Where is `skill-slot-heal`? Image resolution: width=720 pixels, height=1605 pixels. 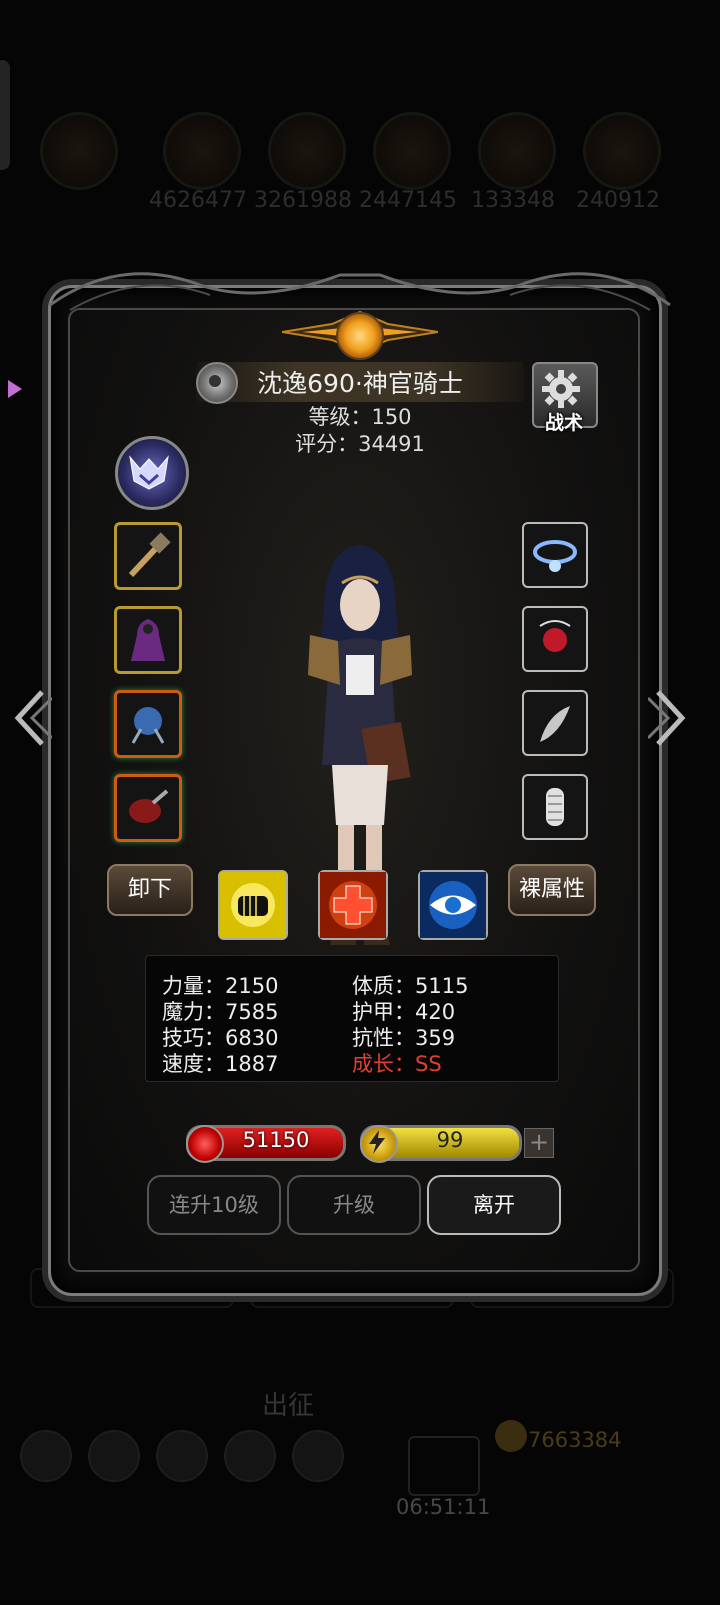
skill-slot-heal is located at coordinates (353, 905).